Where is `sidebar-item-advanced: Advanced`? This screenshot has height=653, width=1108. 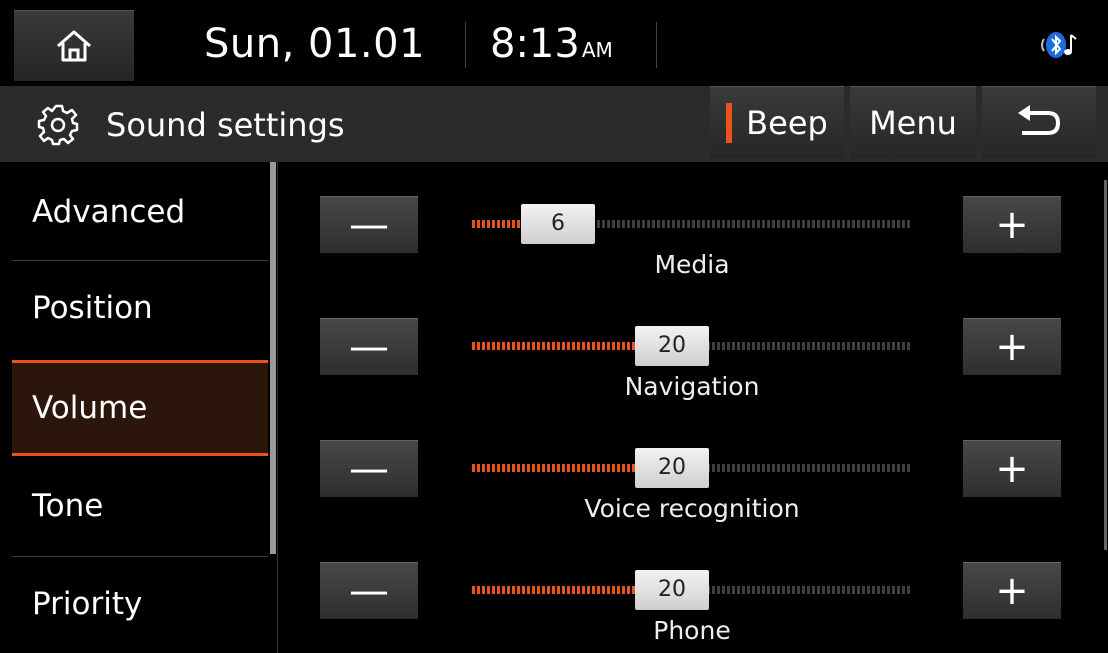
sidebar-item-advanced: Advanced is located at coordinates (140, 212).